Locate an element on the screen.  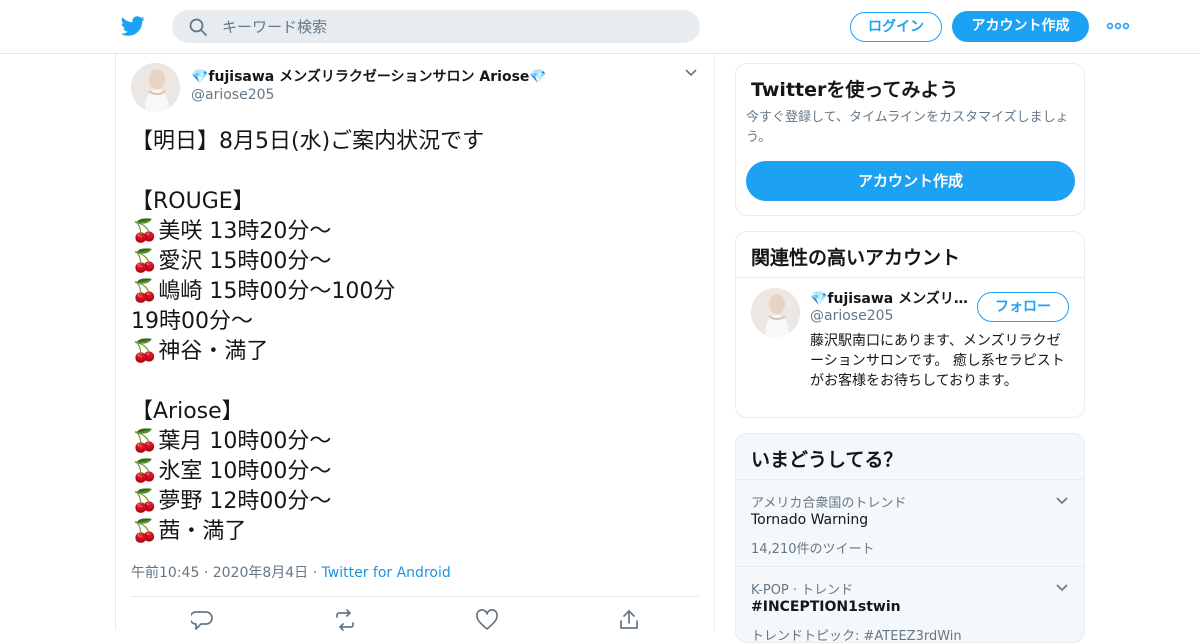
trend-count: 14,210件のツイート is located at coordinates (813, 549).